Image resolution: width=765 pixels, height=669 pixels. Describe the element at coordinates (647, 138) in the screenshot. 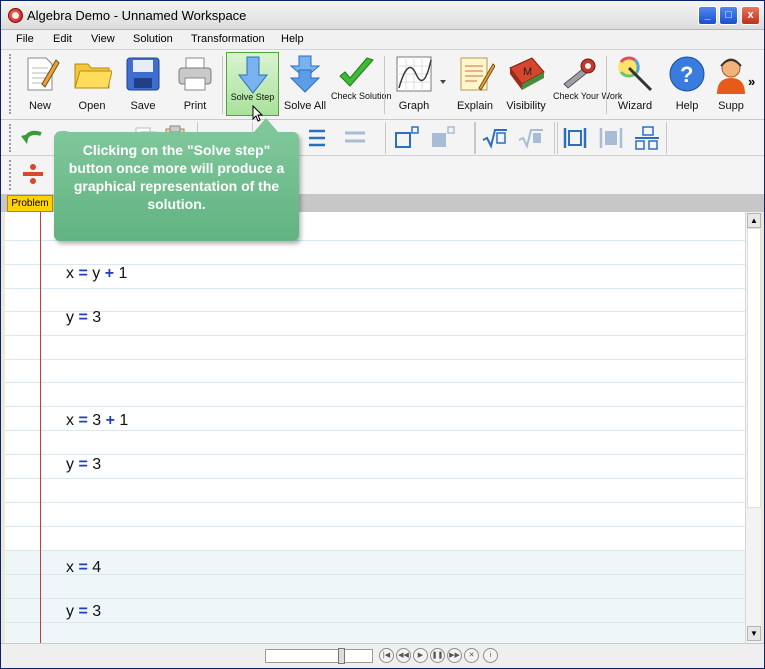

I see `fraction-box-icon` at that location.